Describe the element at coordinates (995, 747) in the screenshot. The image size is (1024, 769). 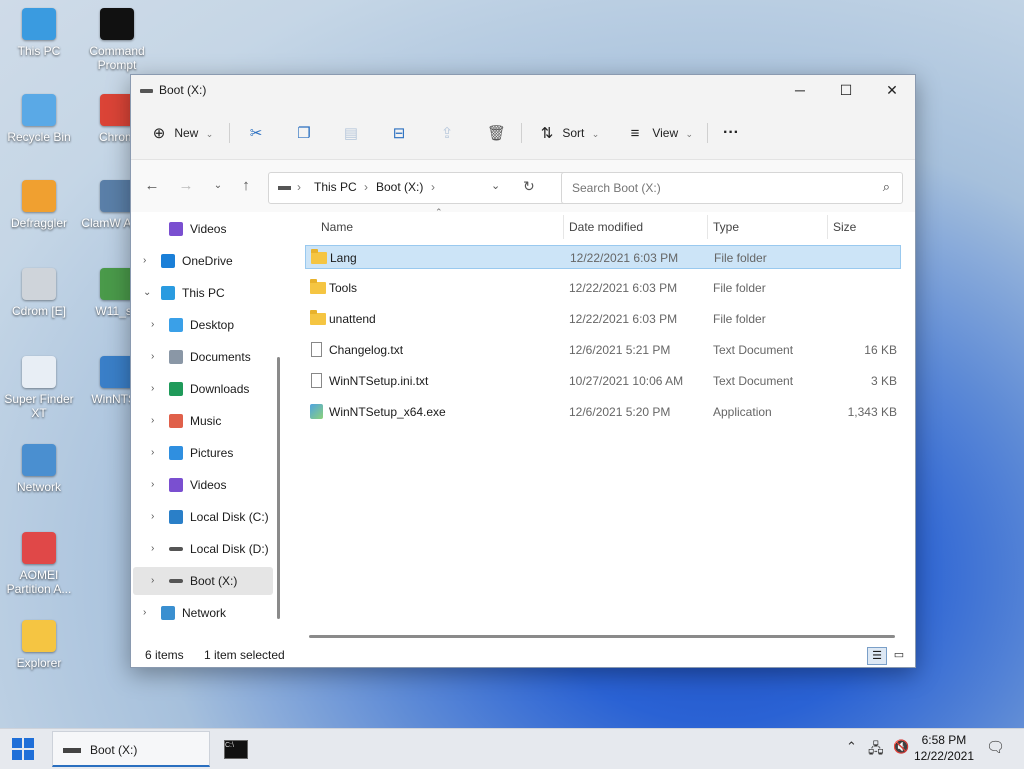
I see `notifications-icon: 🗨` at that location.